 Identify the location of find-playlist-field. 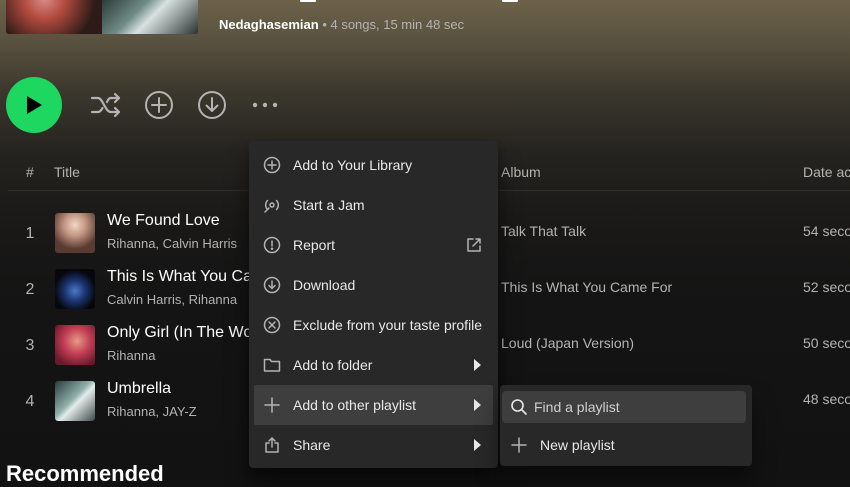
(624, 407).